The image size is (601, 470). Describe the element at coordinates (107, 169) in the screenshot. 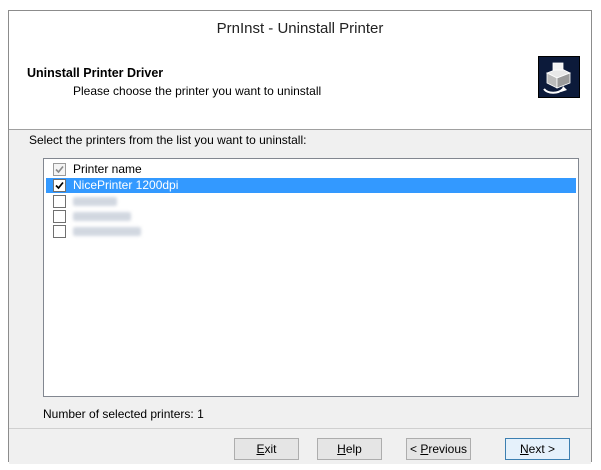

I see `column-header-printer-name: Printer name` at that location.